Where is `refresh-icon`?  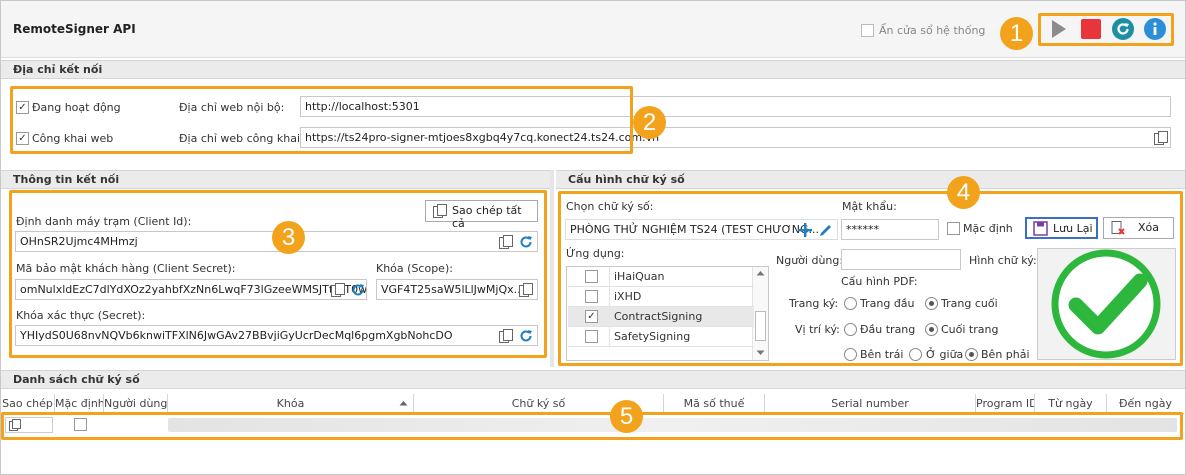 refresh-icon is located at coordinates (1123, 29).